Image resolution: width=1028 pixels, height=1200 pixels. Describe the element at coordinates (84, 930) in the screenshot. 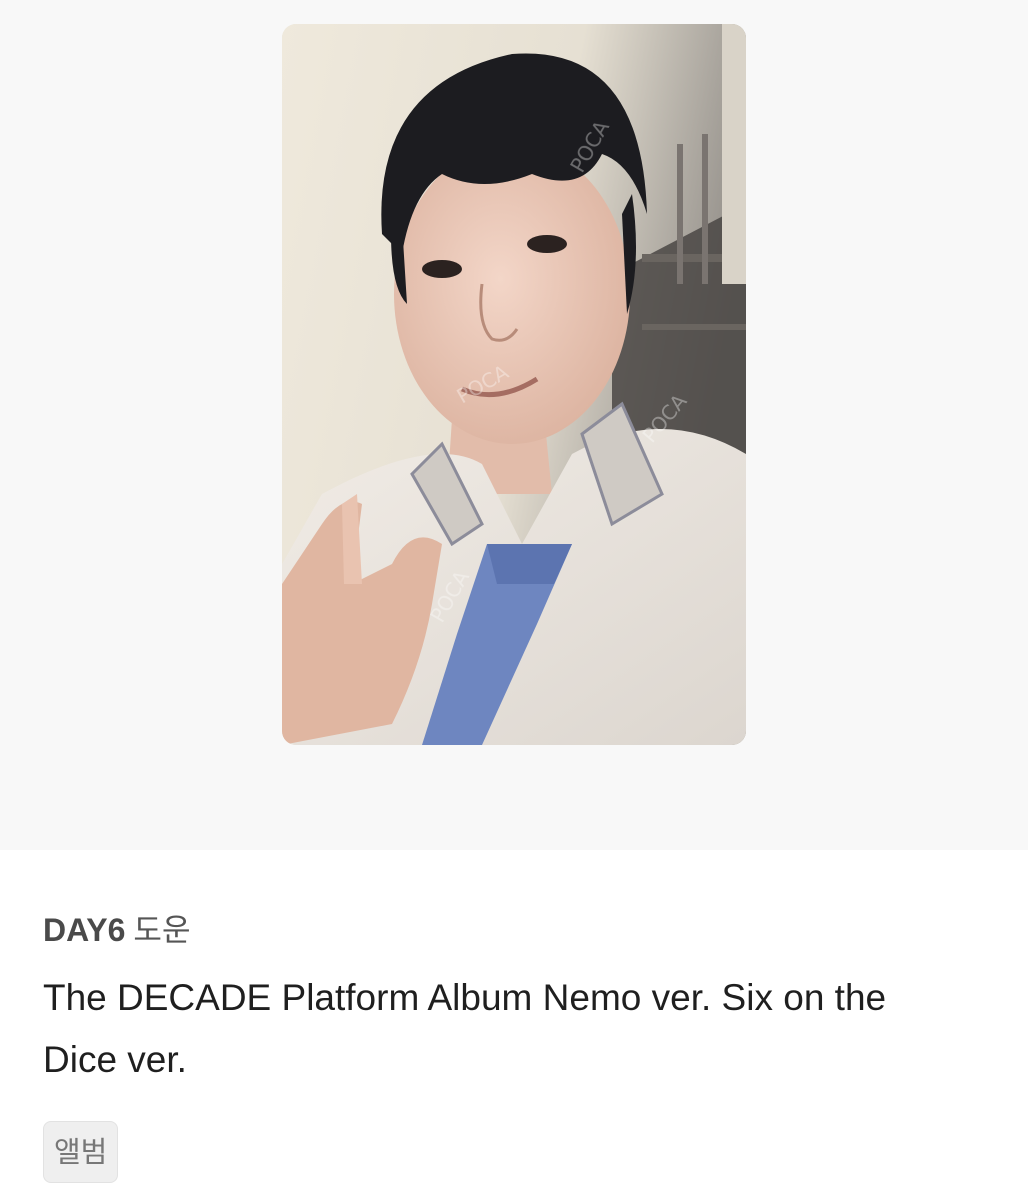

I see `artist-group: DAY6` at that location.